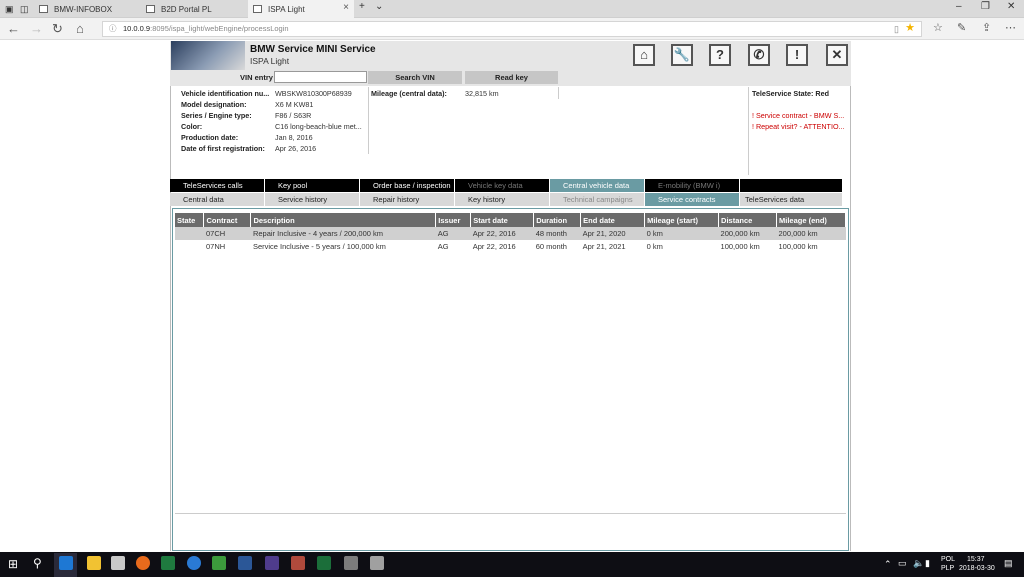  What do you see at coordinates (797, 55) in the screenshot?
I see `alert-button: !` at bounding box center [797, 55].